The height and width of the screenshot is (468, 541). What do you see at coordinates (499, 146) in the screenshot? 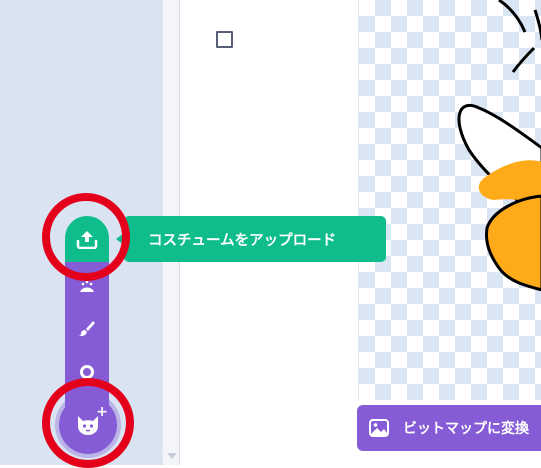
I see `cat-costume-art` at bounding box center [499, 146].